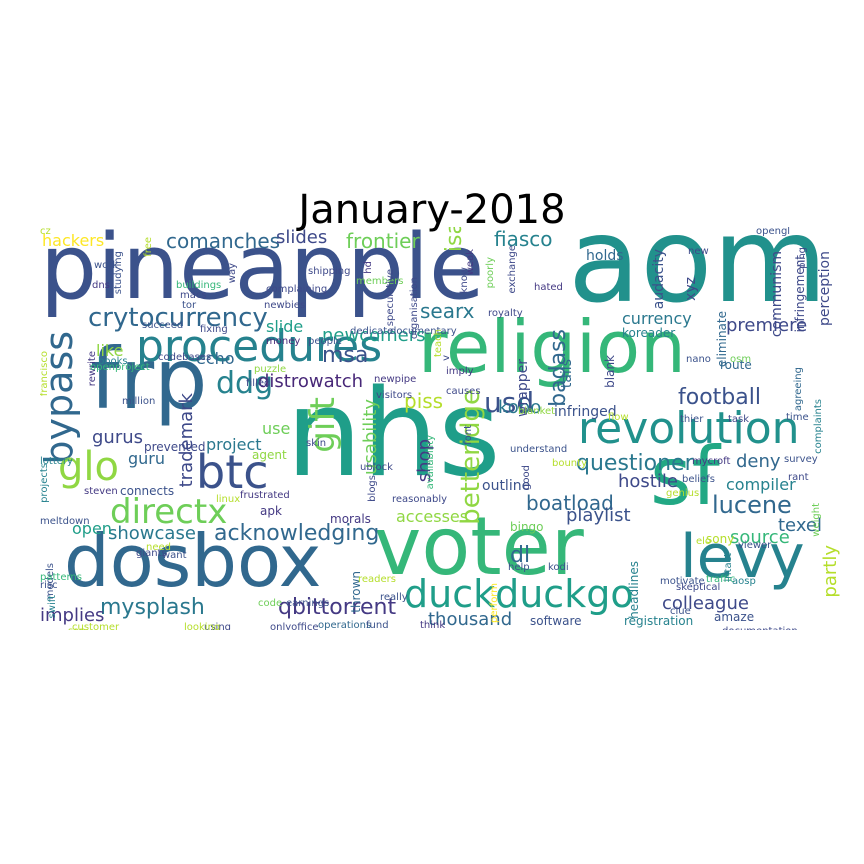 This screenshot has width=864, height=864. Describe the element at coordinates (276, 428) in the screenshot. I see `cloud-word: use` at that location.